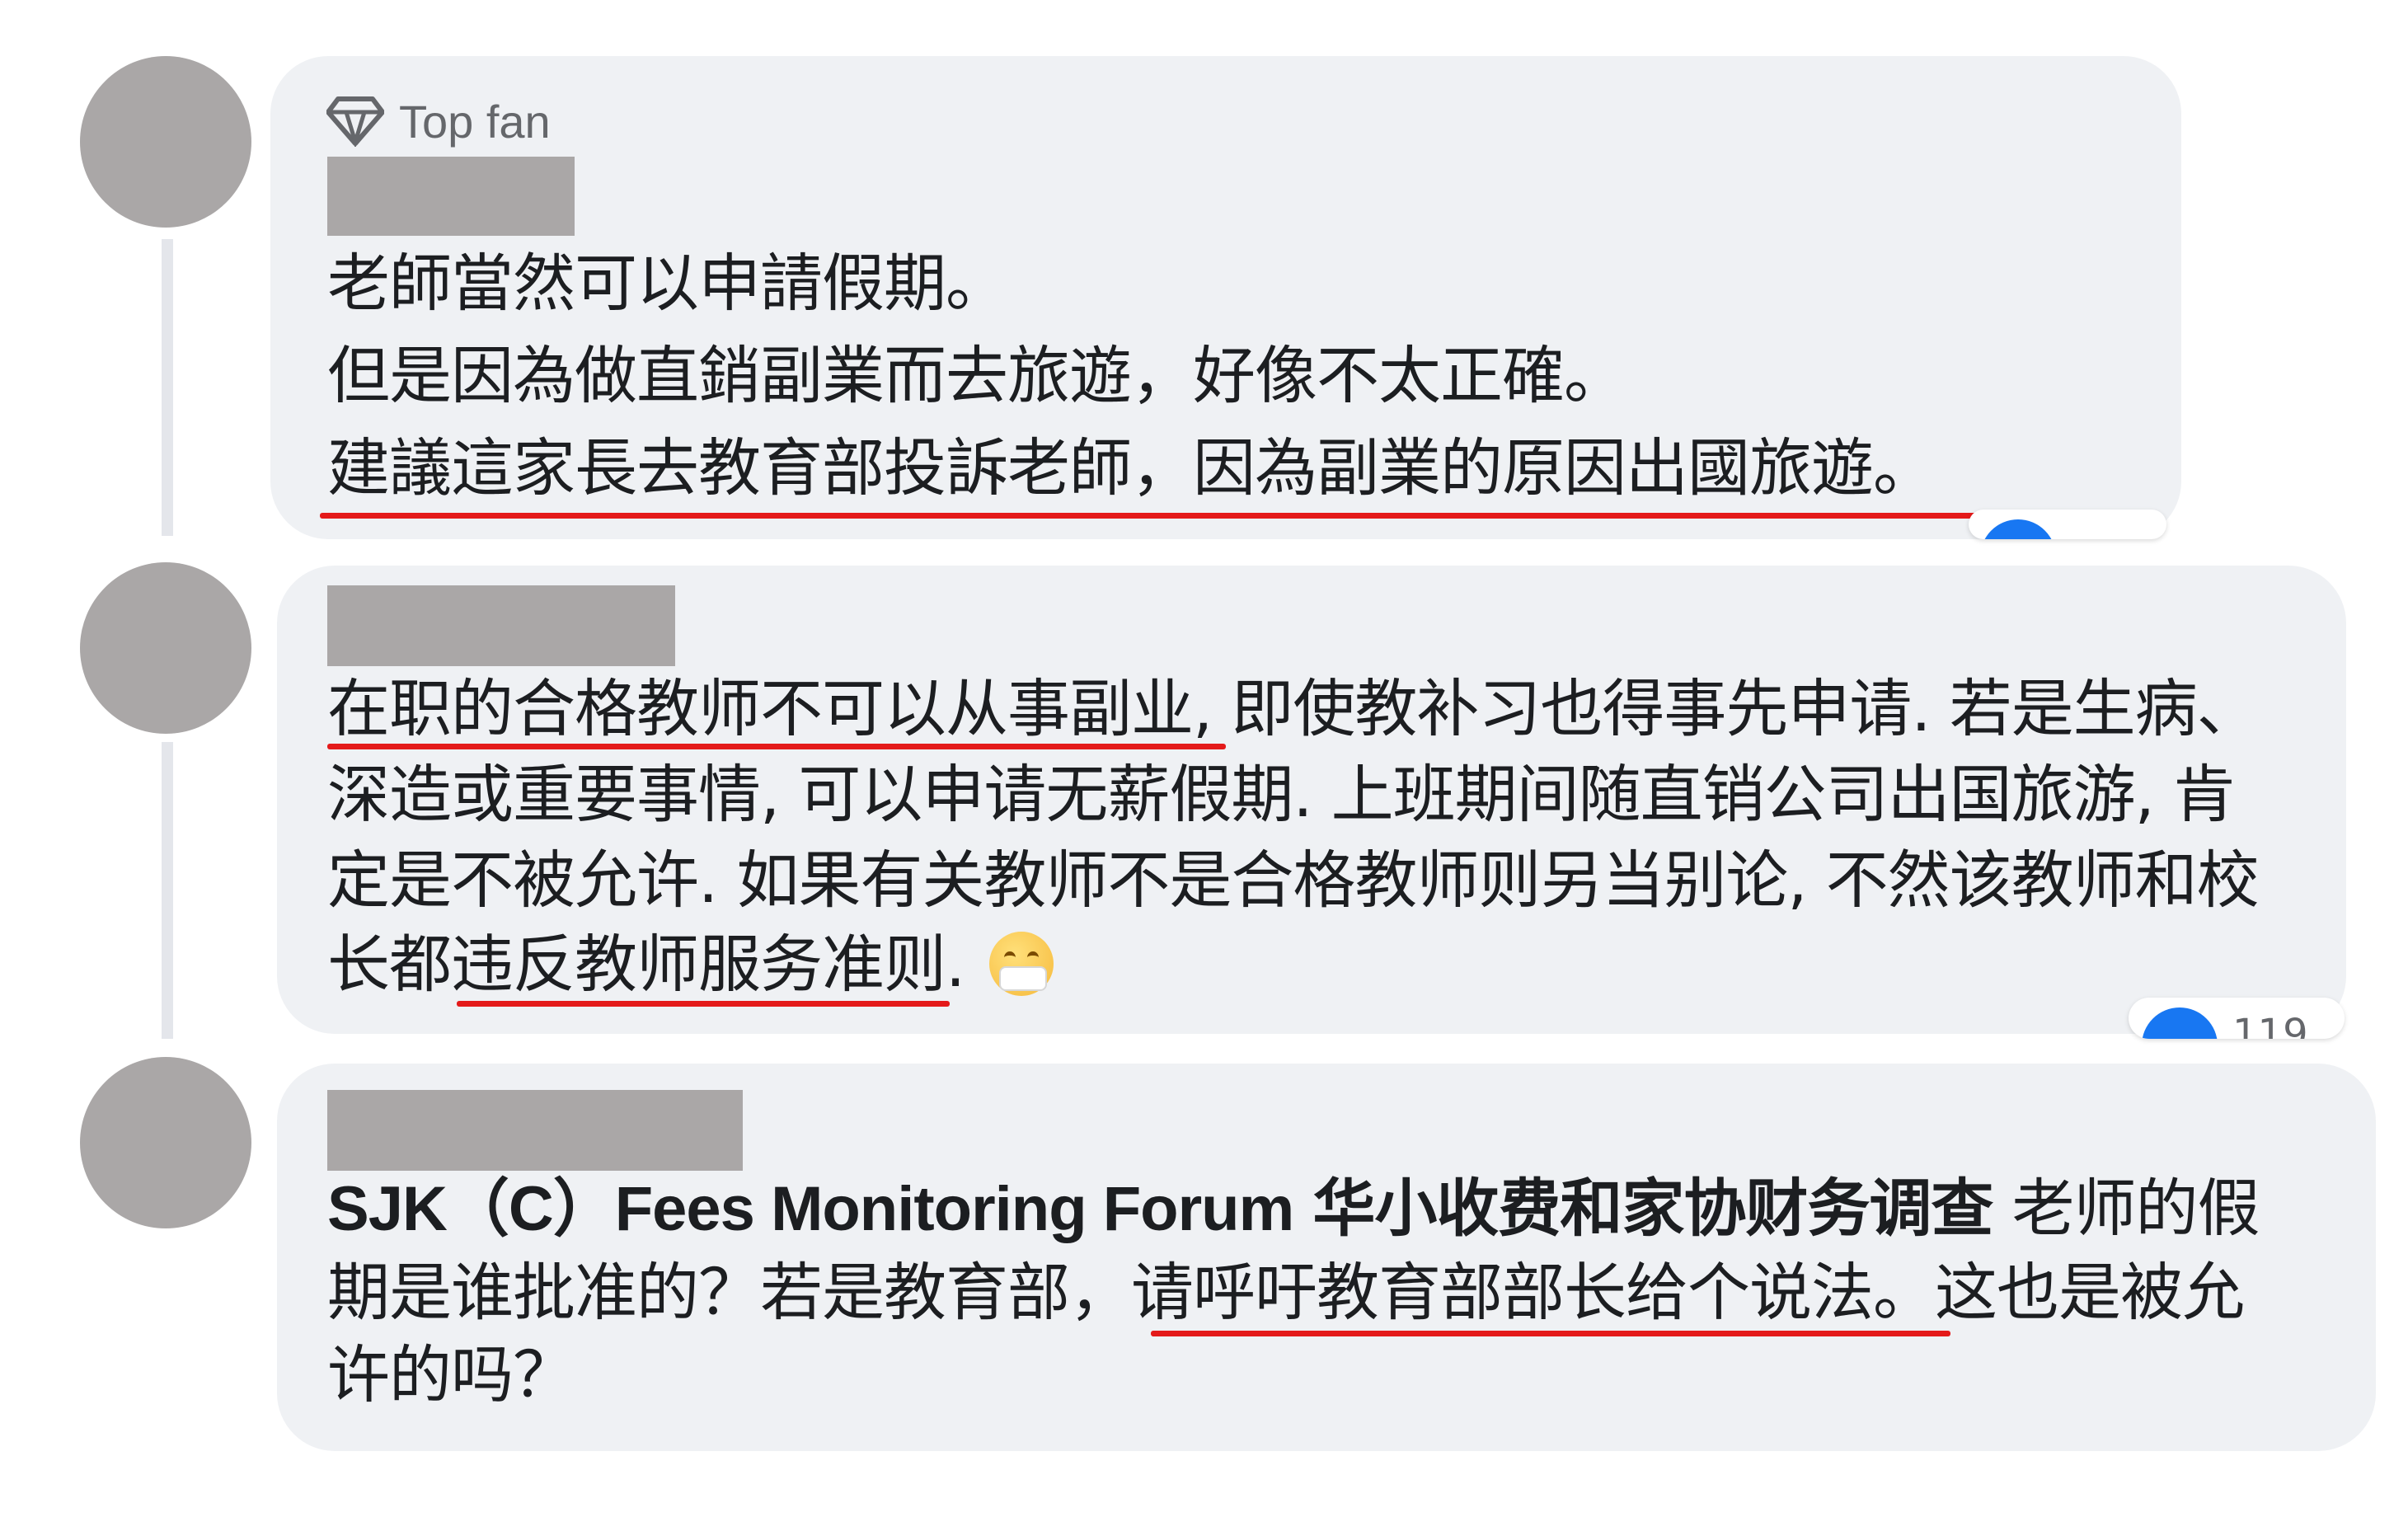  What do you see at coordinates (1021, 964) in the screenshot?
I see `mask-emoji-icon` at bounding box center [1021, 964].